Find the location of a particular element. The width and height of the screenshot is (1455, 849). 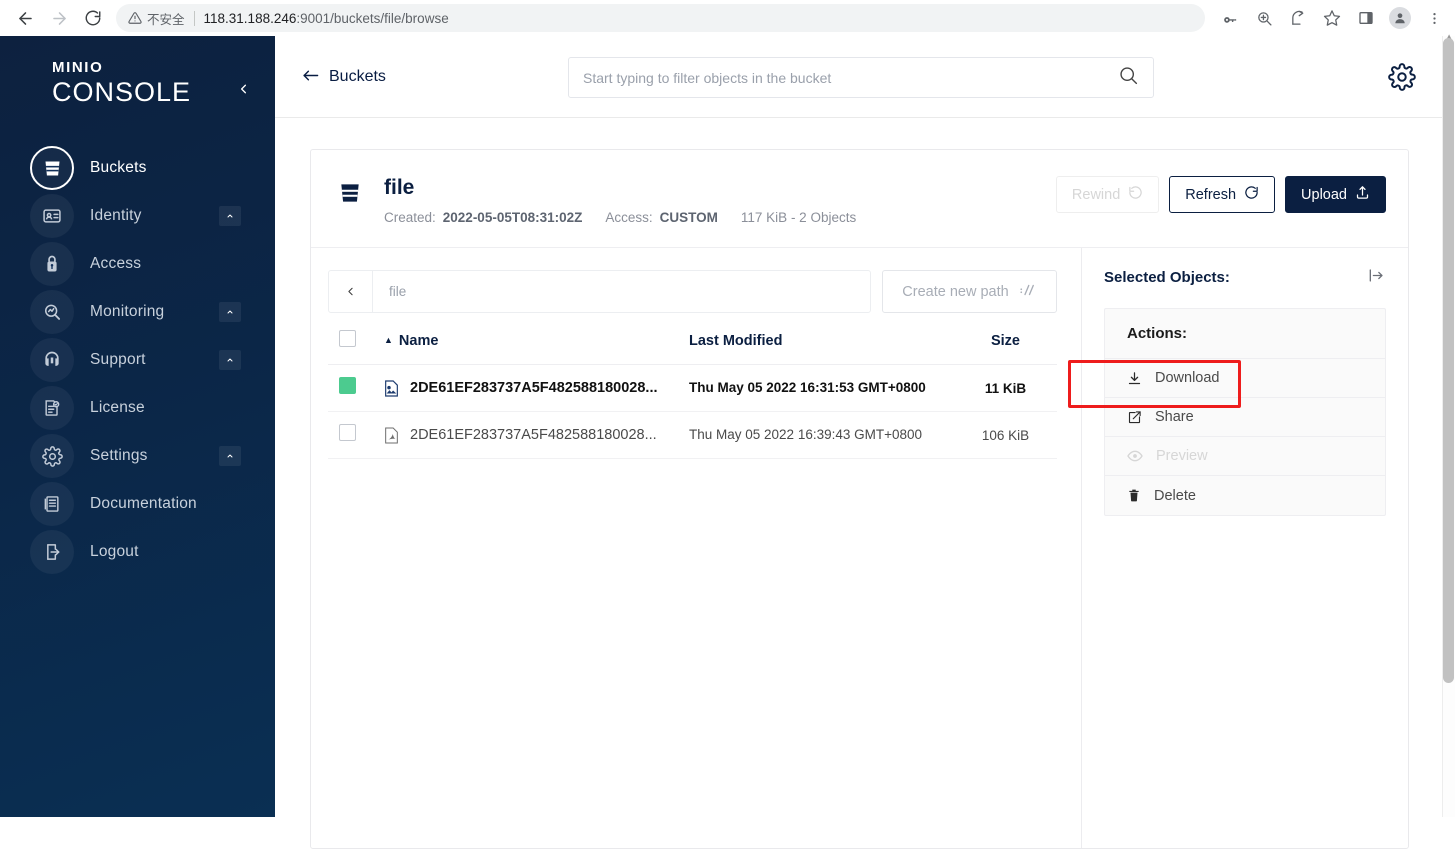

expand-panel-icon is located at coordinates (1376, 277).